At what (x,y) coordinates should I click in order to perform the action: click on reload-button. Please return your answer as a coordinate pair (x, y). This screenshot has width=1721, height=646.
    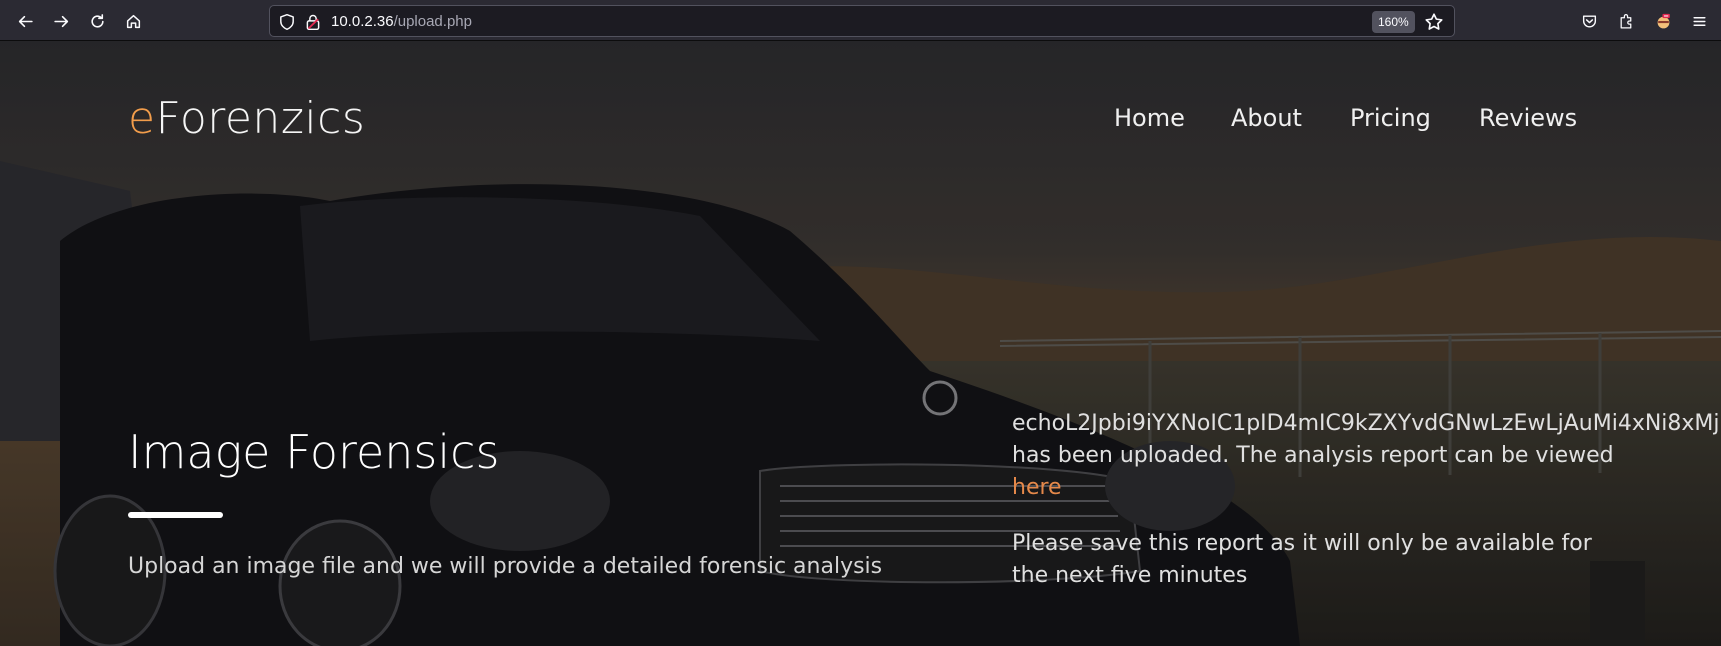
    Looking at the image, I should click on (97, 21).